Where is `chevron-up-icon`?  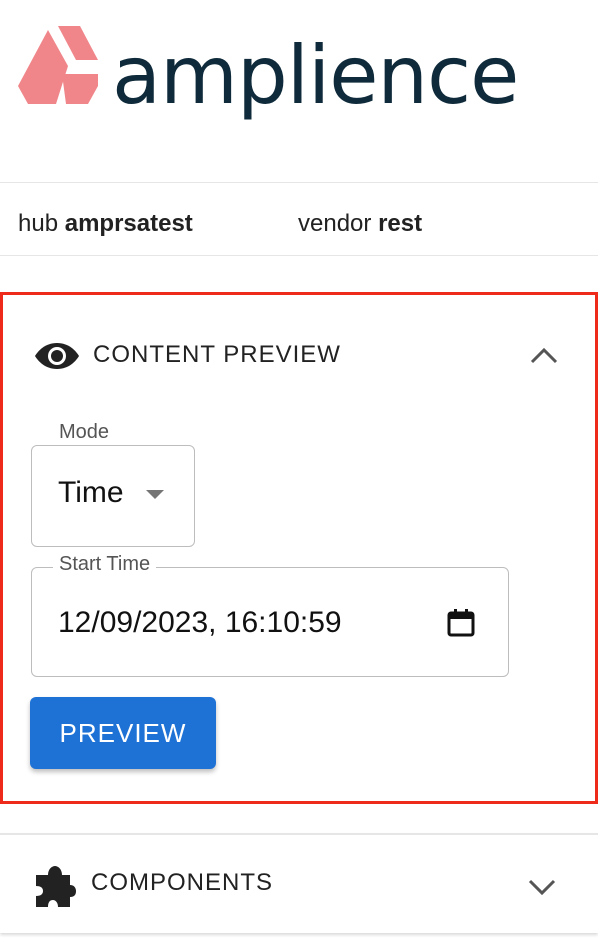 chevron-up-icon is located at coordinates (544, 355).